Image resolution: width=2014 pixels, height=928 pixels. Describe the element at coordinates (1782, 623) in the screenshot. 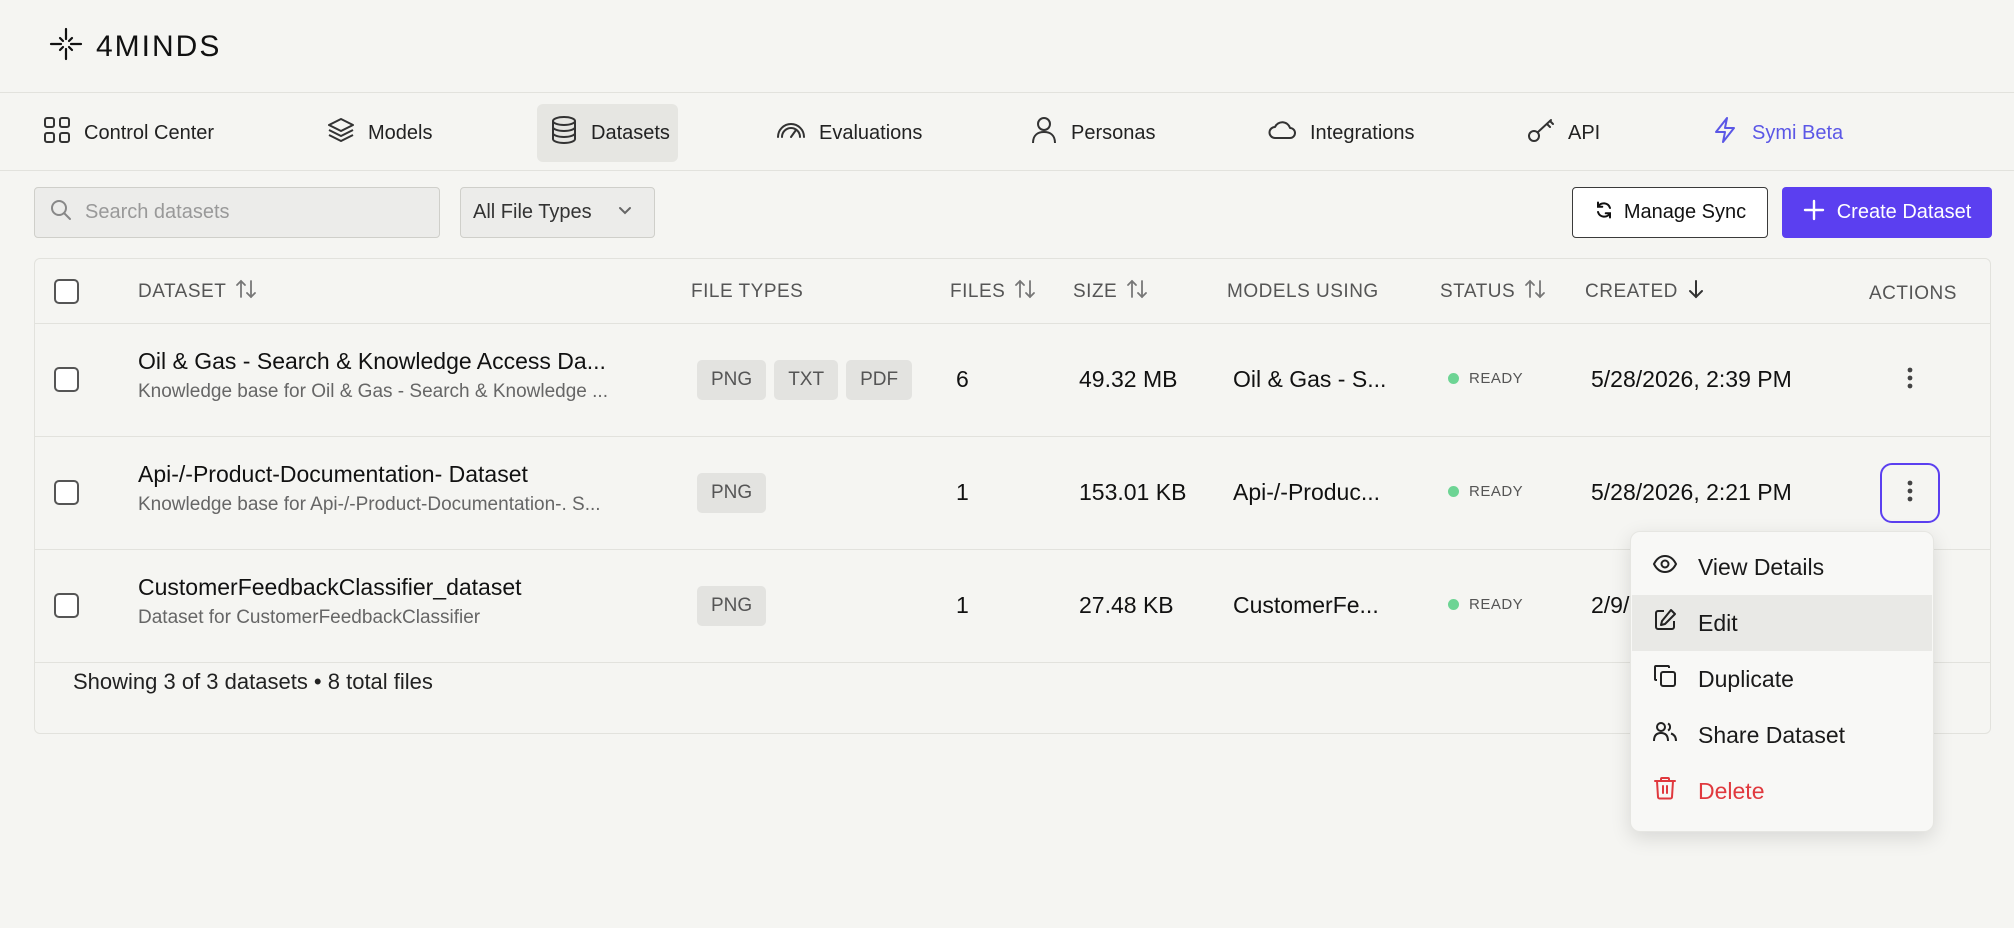

I see `menu-item-edit: Edit` at that location.